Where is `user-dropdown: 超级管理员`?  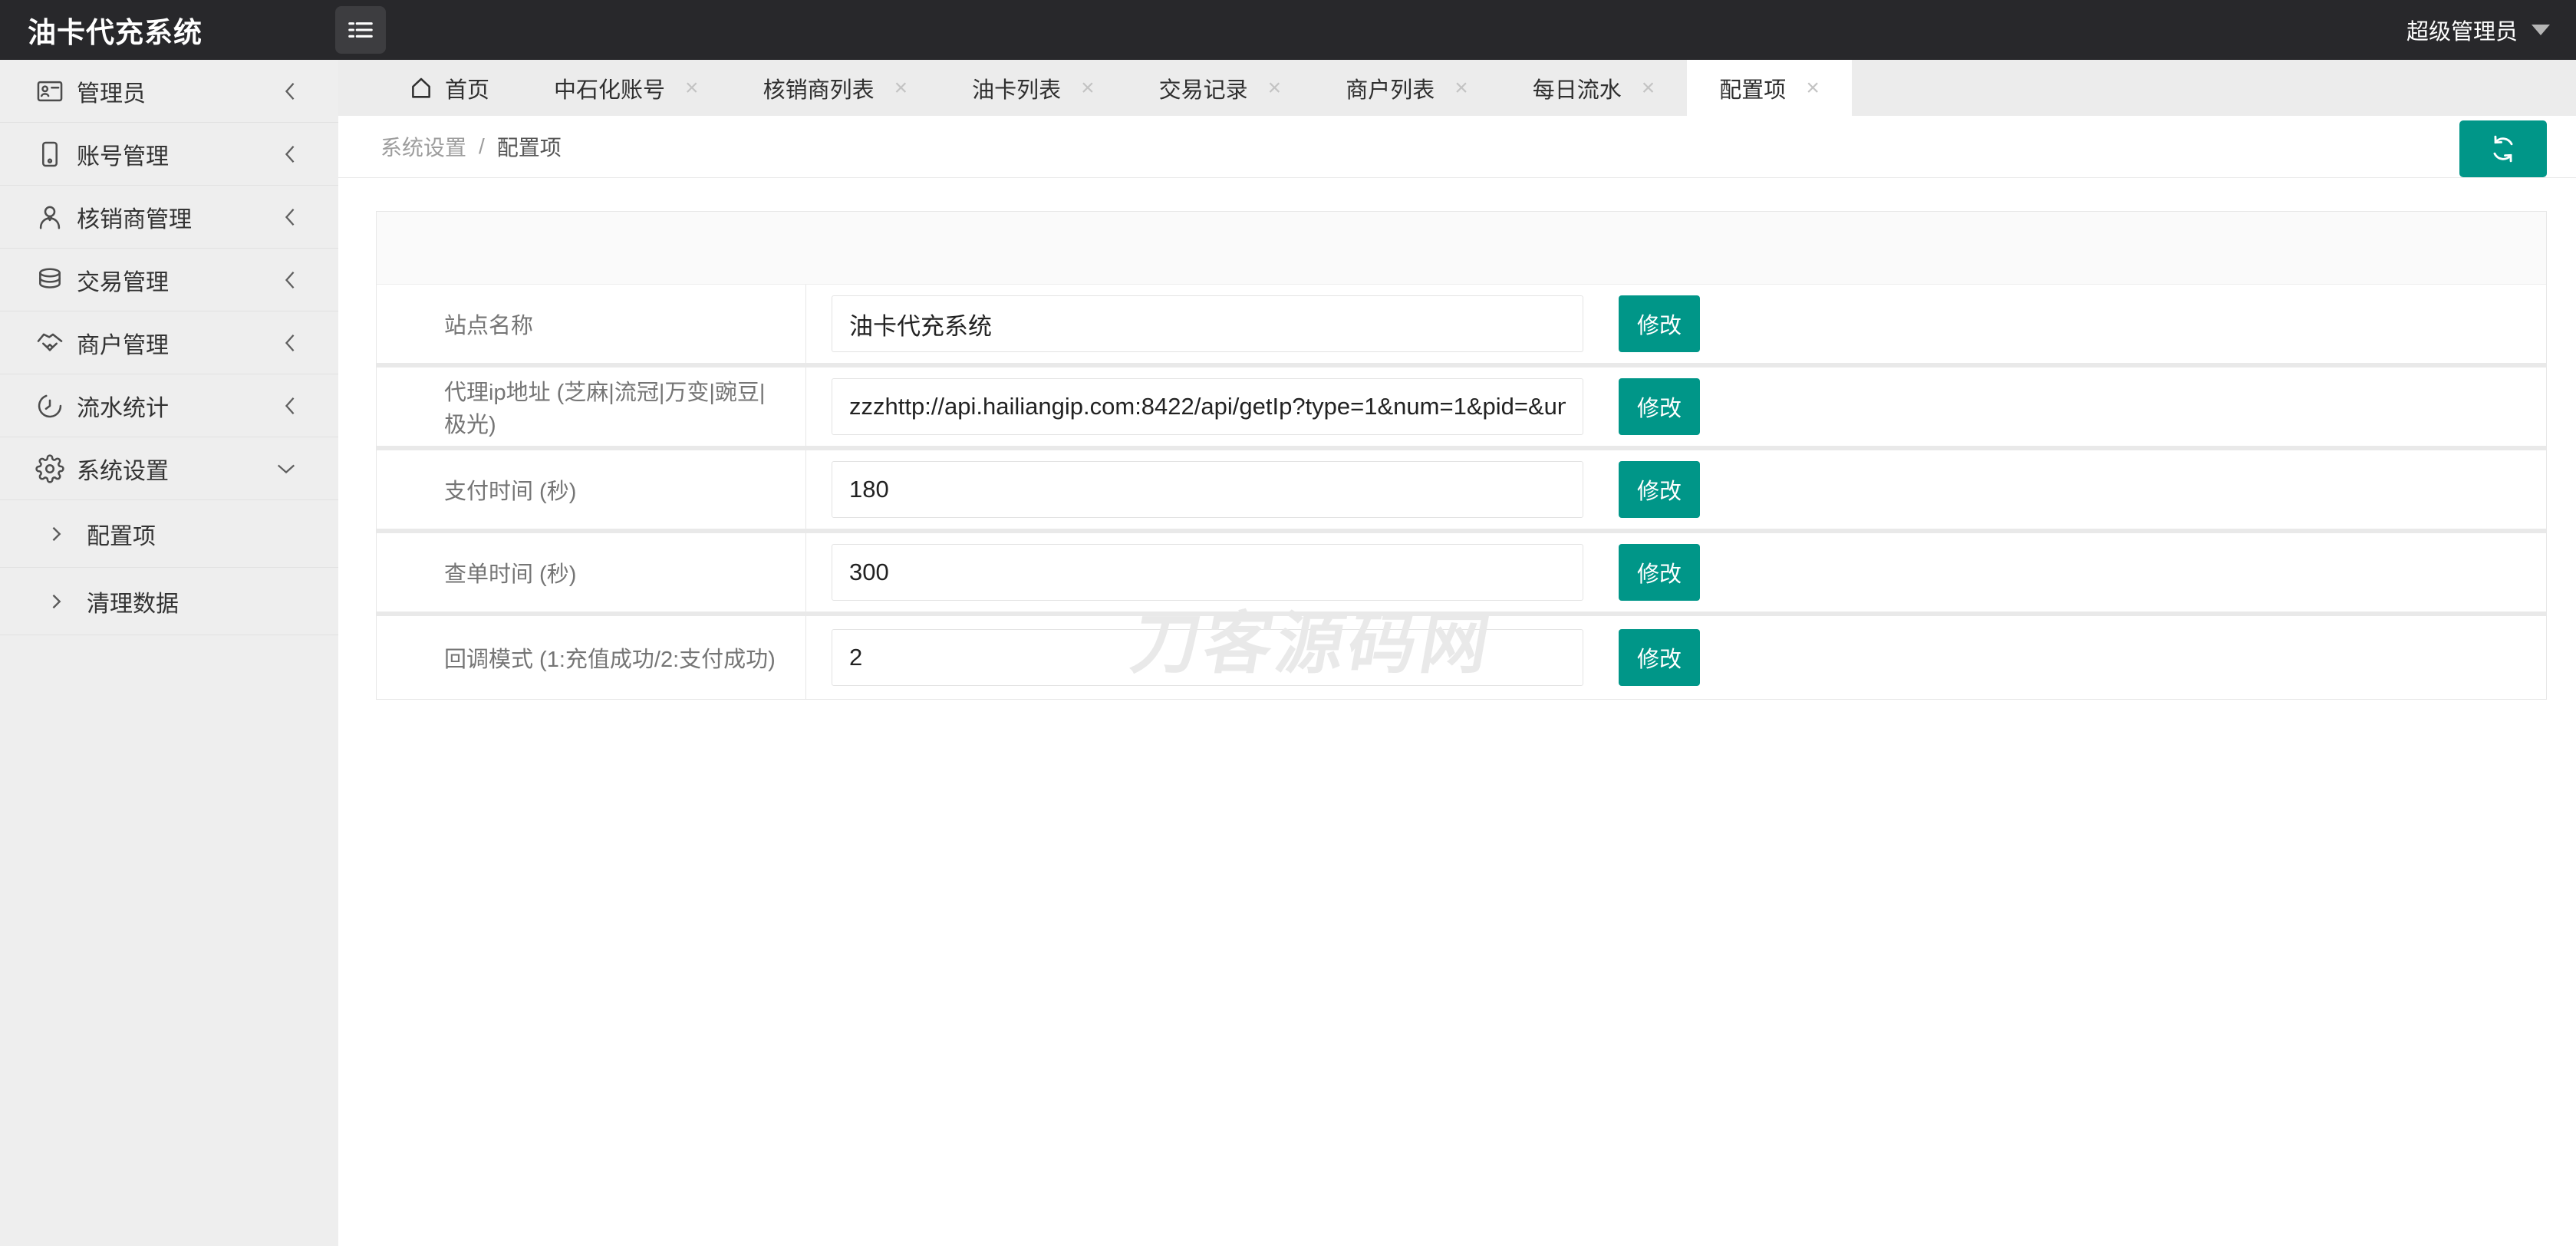
user-dropdown: 超级管理员 is located at coordinates (2478, 30).